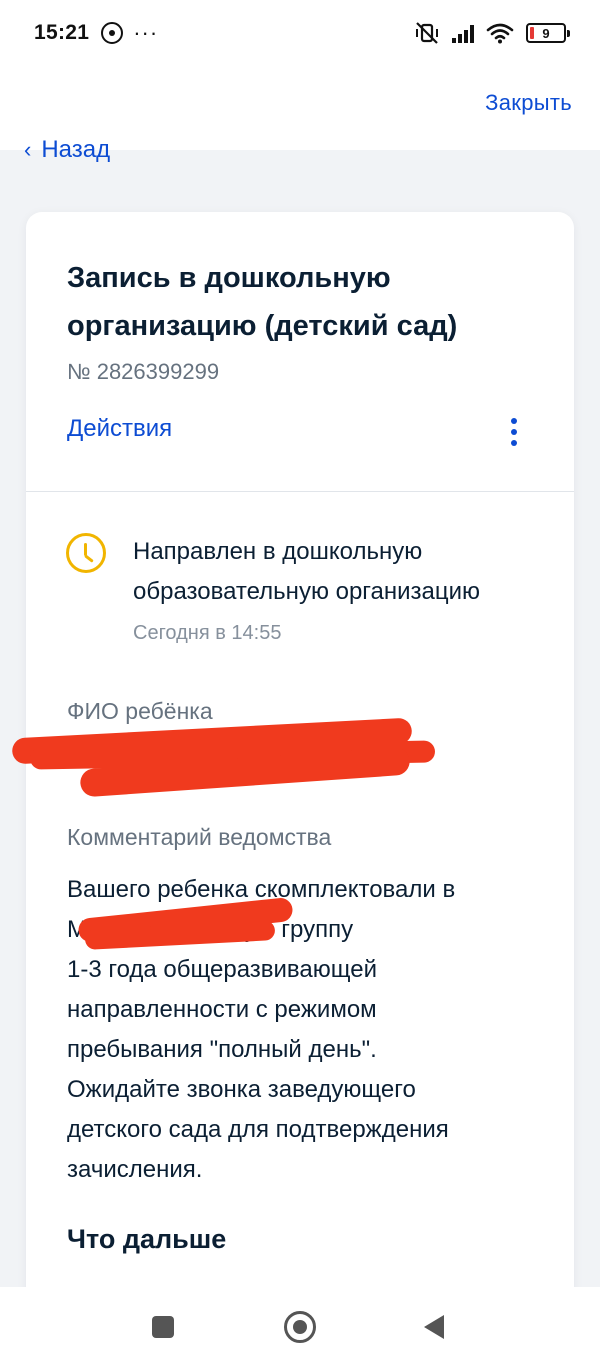 This screenshot has width=600, height=1365. I want to click on actions-link: Действия, so click(119, 429).